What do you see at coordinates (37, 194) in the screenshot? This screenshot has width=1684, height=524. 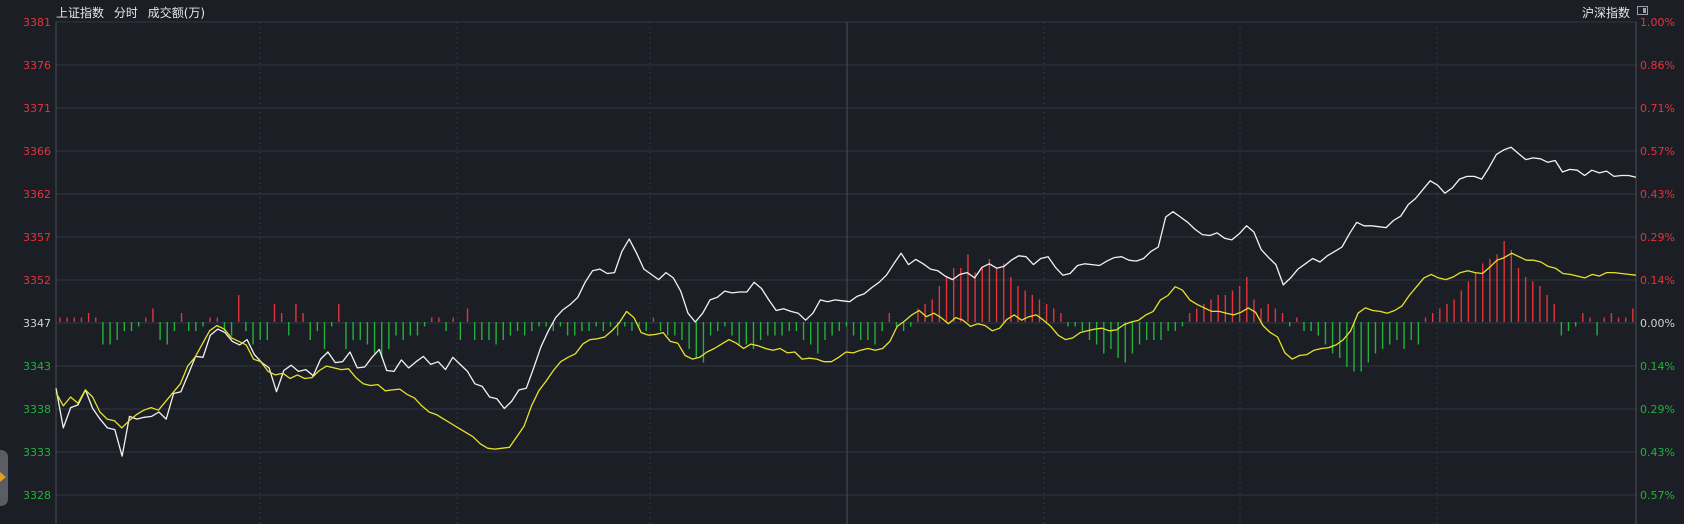 I see `y-tick-label-left: 3362` at bounding box center [37, 194].